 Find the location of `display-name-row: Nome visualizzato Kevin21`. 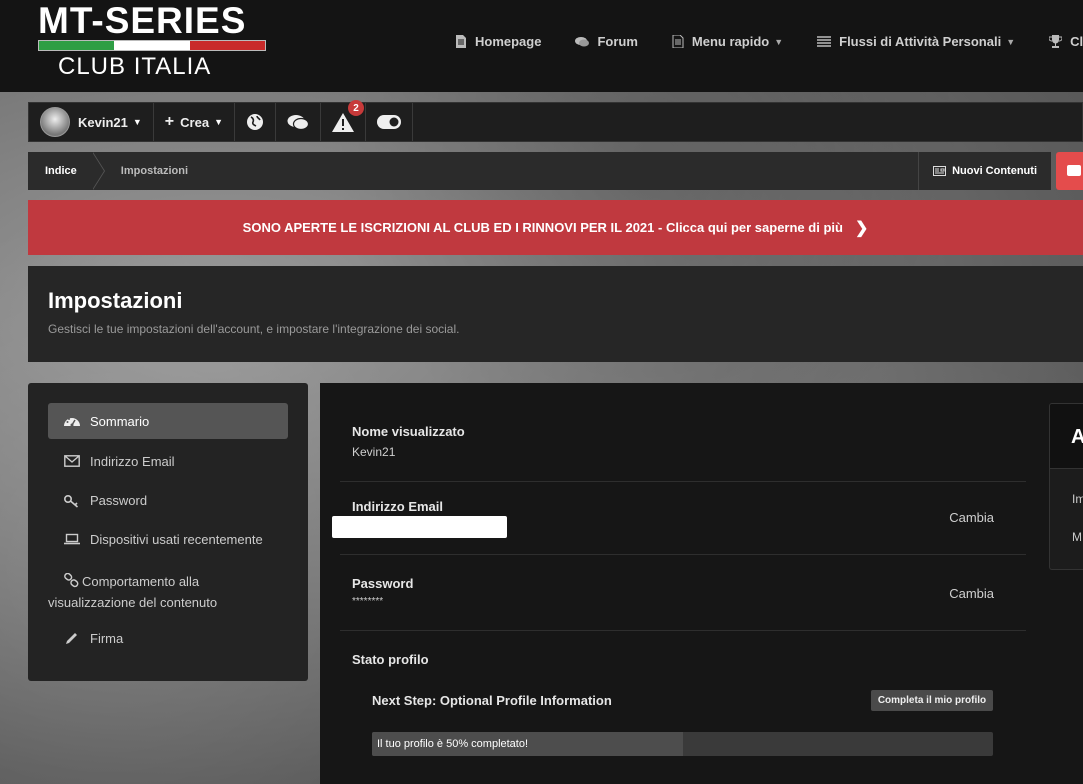

display-name-row: Nome visualizzato Kevin21 is located at coordinates (683, 446).